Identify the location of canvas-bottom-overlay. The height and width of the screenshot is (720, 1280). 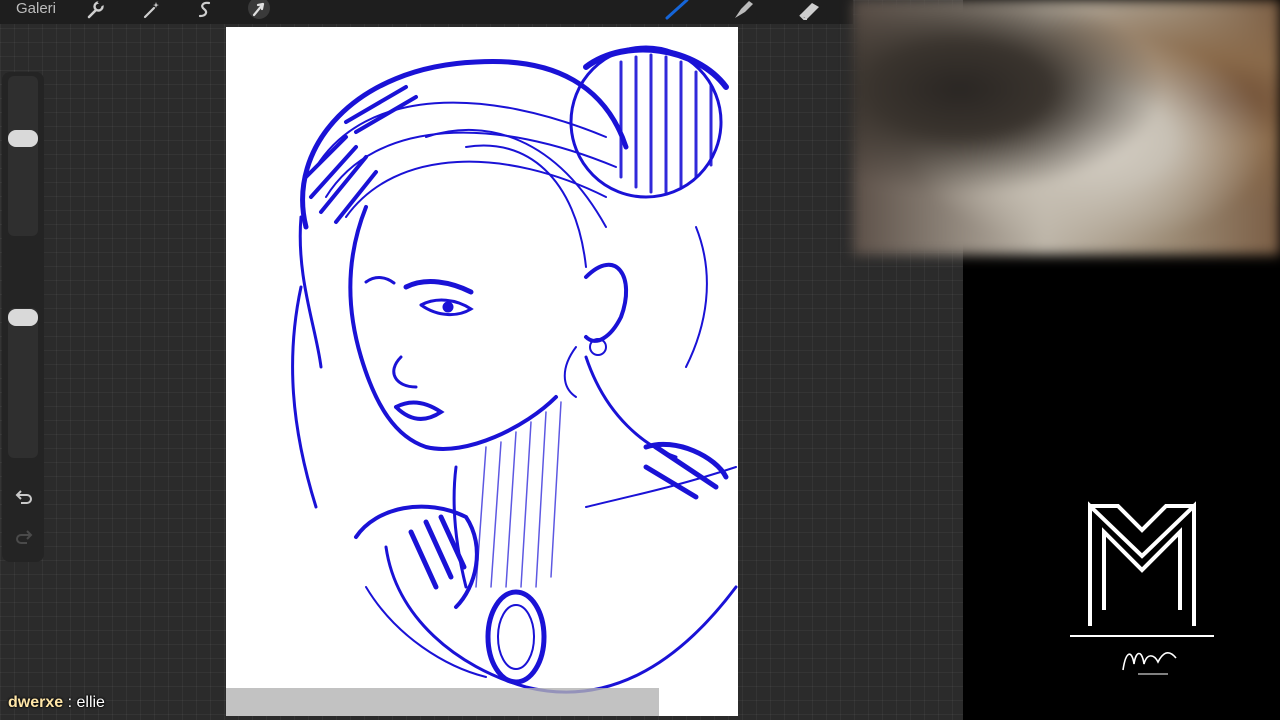
(442, 702).